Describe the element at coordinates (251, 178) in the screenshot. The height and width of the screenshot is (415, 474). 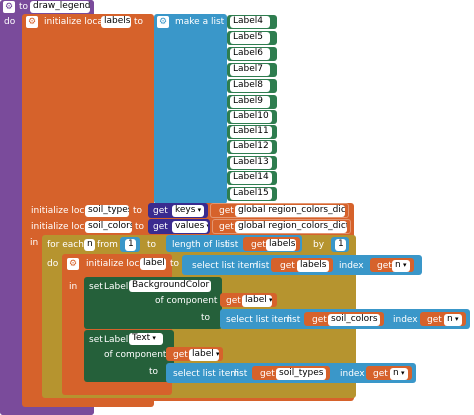
I see `list-item-label: Label14` at that location.